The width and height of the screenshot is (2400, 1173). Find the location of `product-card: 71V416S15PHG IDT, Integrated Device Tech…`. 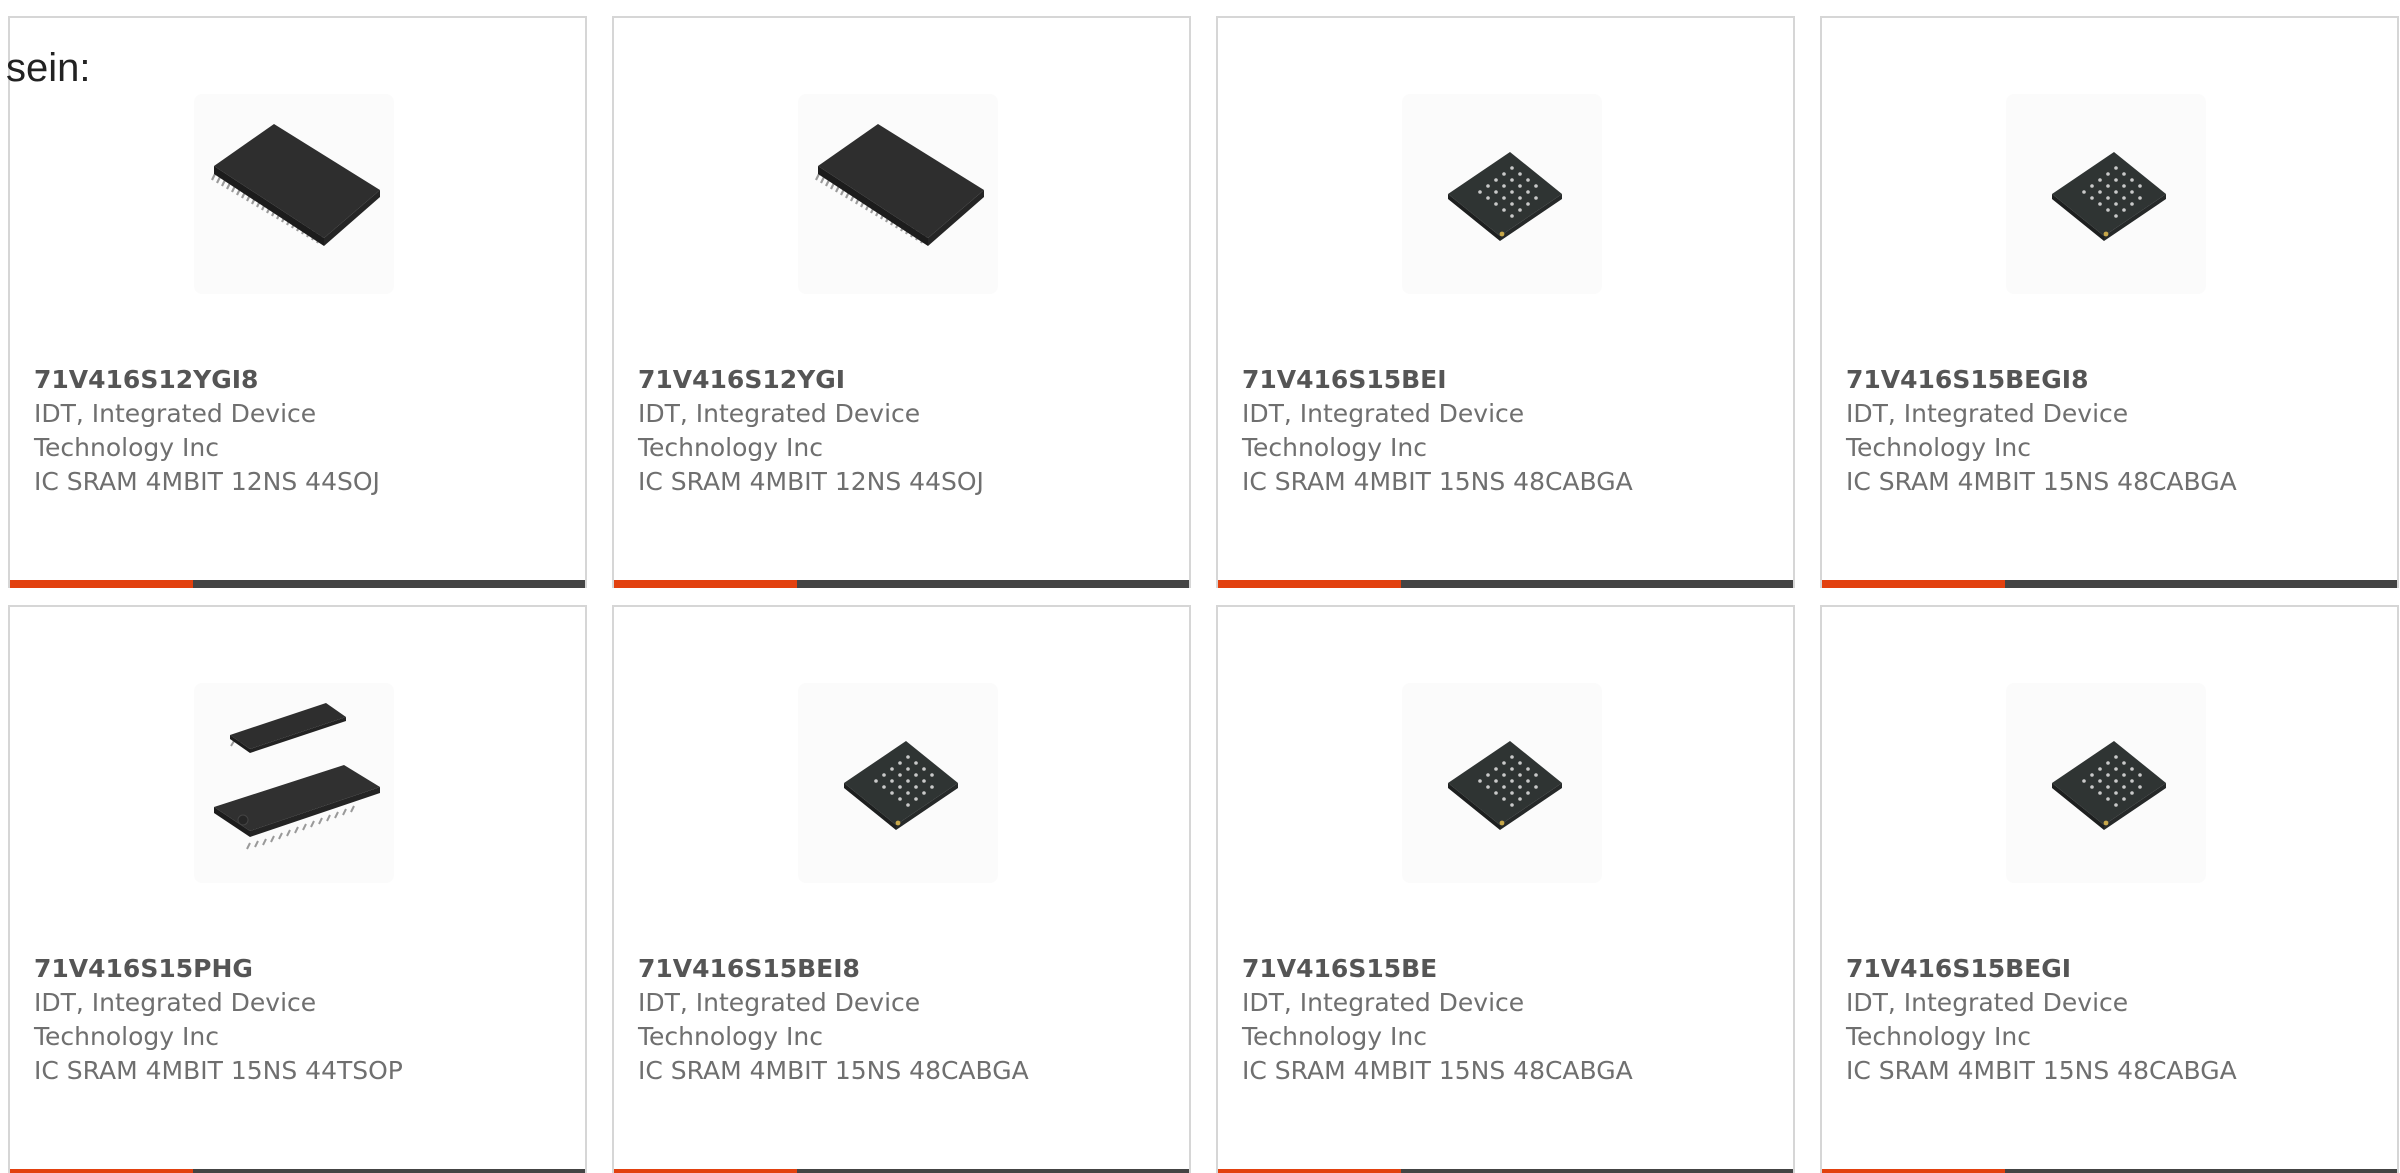

product-card: 71V416S15PHG IDT, Integrated Device Tech… is located at coordinates (297, 889).